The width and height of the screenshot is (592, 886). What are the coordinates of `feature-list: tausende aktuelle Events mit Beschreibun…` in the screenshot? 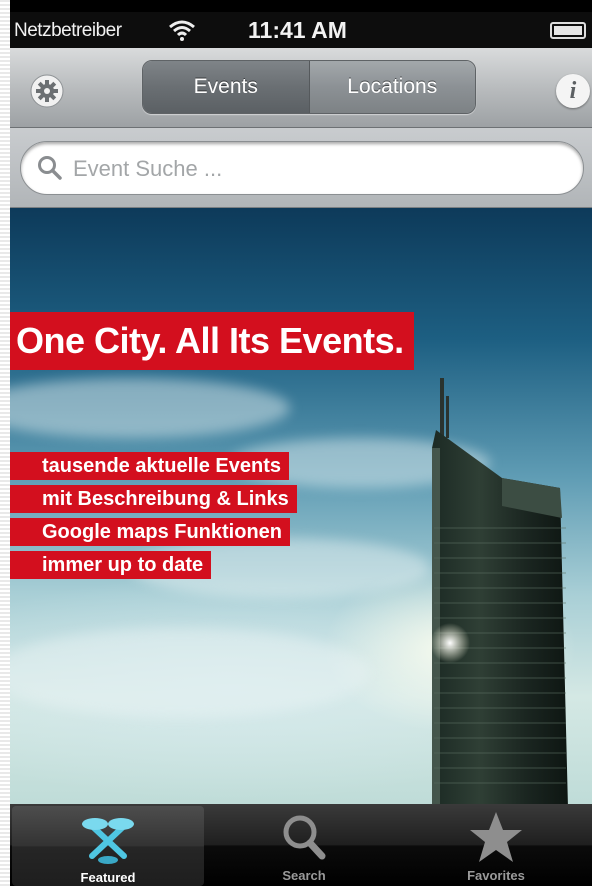 It's located at (153, 518).